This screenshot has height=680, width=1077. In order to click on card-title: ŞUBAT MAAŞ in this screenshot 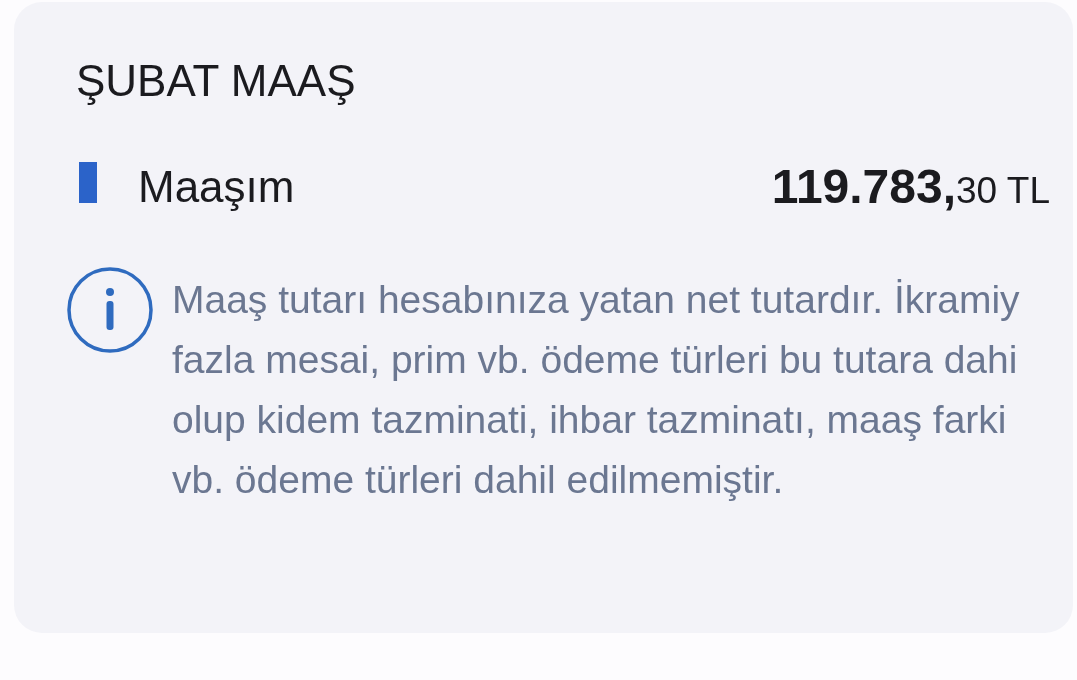, I will do `click(216, 81)`.